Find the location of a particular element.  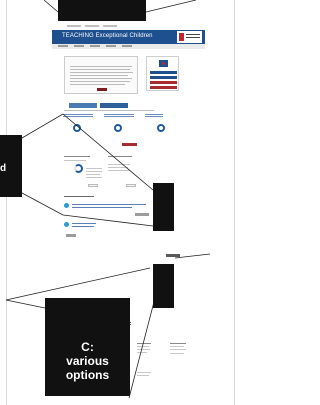

callout-box-c: C: various options is located at coordinates (87, 347).